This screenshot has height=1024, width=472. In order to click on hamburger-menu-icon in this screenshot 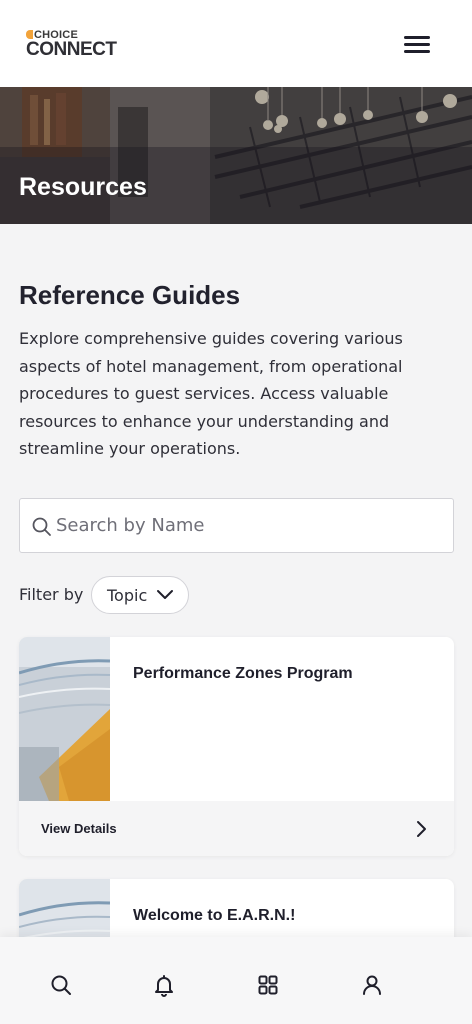, I will do `click(417, 45)`.